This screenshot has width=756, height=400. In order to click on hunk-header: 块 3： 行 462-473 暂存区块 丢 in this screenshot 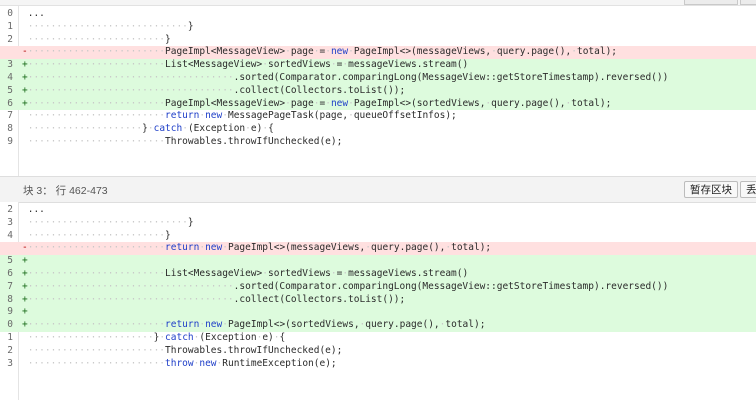, I will do `click(378, 189)`.